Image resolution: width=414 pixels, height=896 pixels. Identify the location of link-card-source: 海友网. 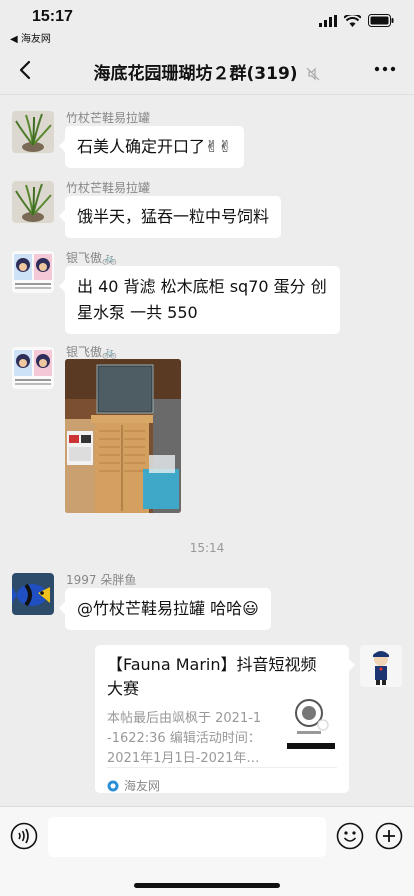
(133, 786).